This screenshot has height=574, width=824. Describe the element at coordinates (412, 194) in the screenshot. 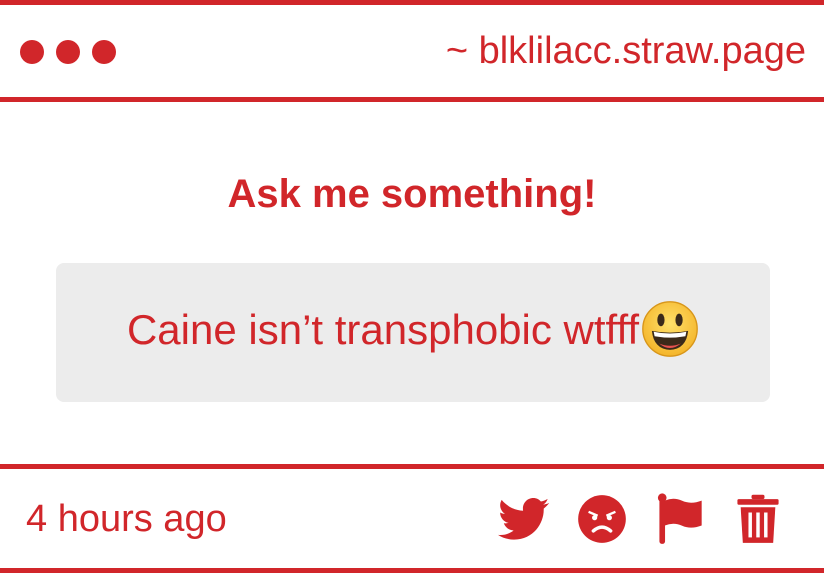

I see `page-title: Ask me something!` at that location.